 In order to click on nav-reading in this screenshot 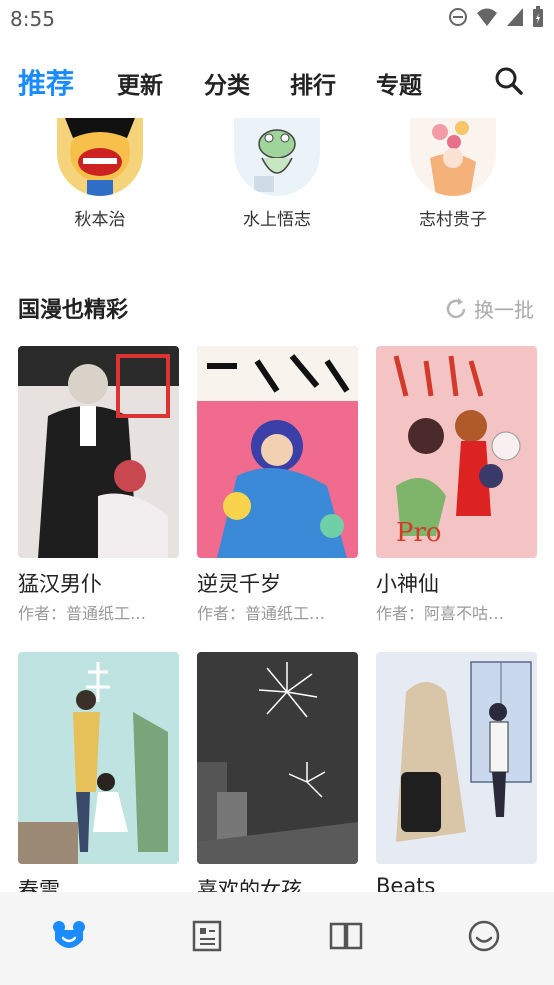, I will do `click(346, 936)`.